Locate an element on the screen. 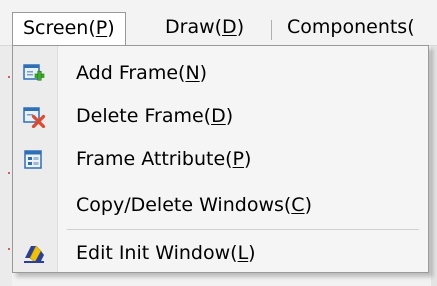 This screenshot has width=437, height=286. label-mnemonic: L is located at coordinates (243, 253).